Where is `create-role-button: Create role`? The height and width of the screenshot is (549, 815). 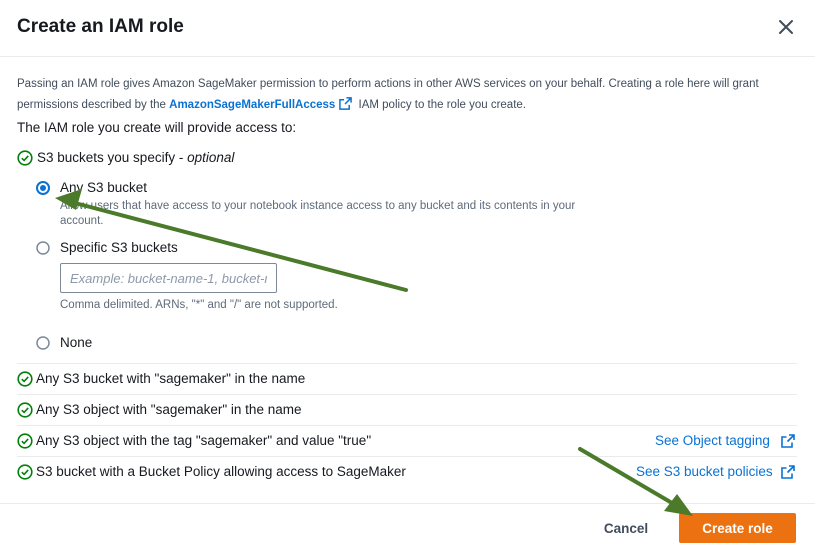
create-role-button: Create role is located at coordinates (737, 528).